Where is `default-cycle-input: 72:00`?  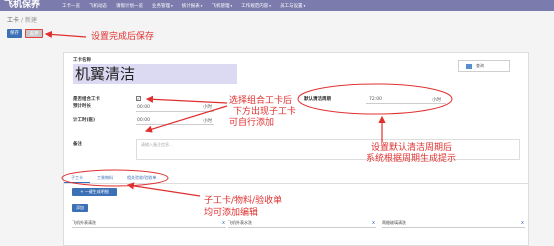 default-cycle-input: 72:00 is located at coordinates (375, 99).